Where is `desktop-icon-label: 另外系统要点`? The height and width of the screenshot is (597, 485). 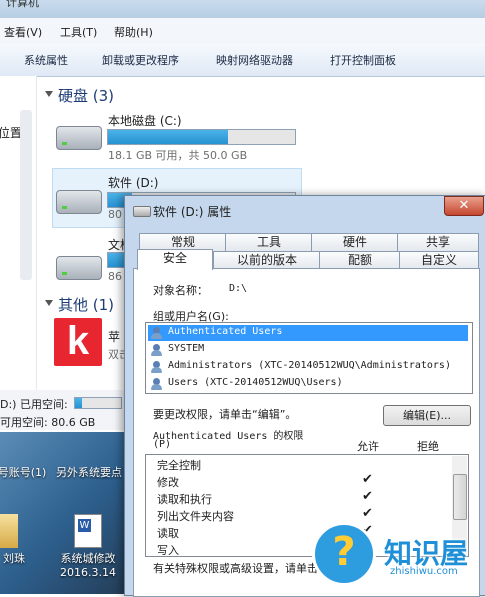 desktop-icon-label: 另外系统要点 is located at coordinates (89, 472).